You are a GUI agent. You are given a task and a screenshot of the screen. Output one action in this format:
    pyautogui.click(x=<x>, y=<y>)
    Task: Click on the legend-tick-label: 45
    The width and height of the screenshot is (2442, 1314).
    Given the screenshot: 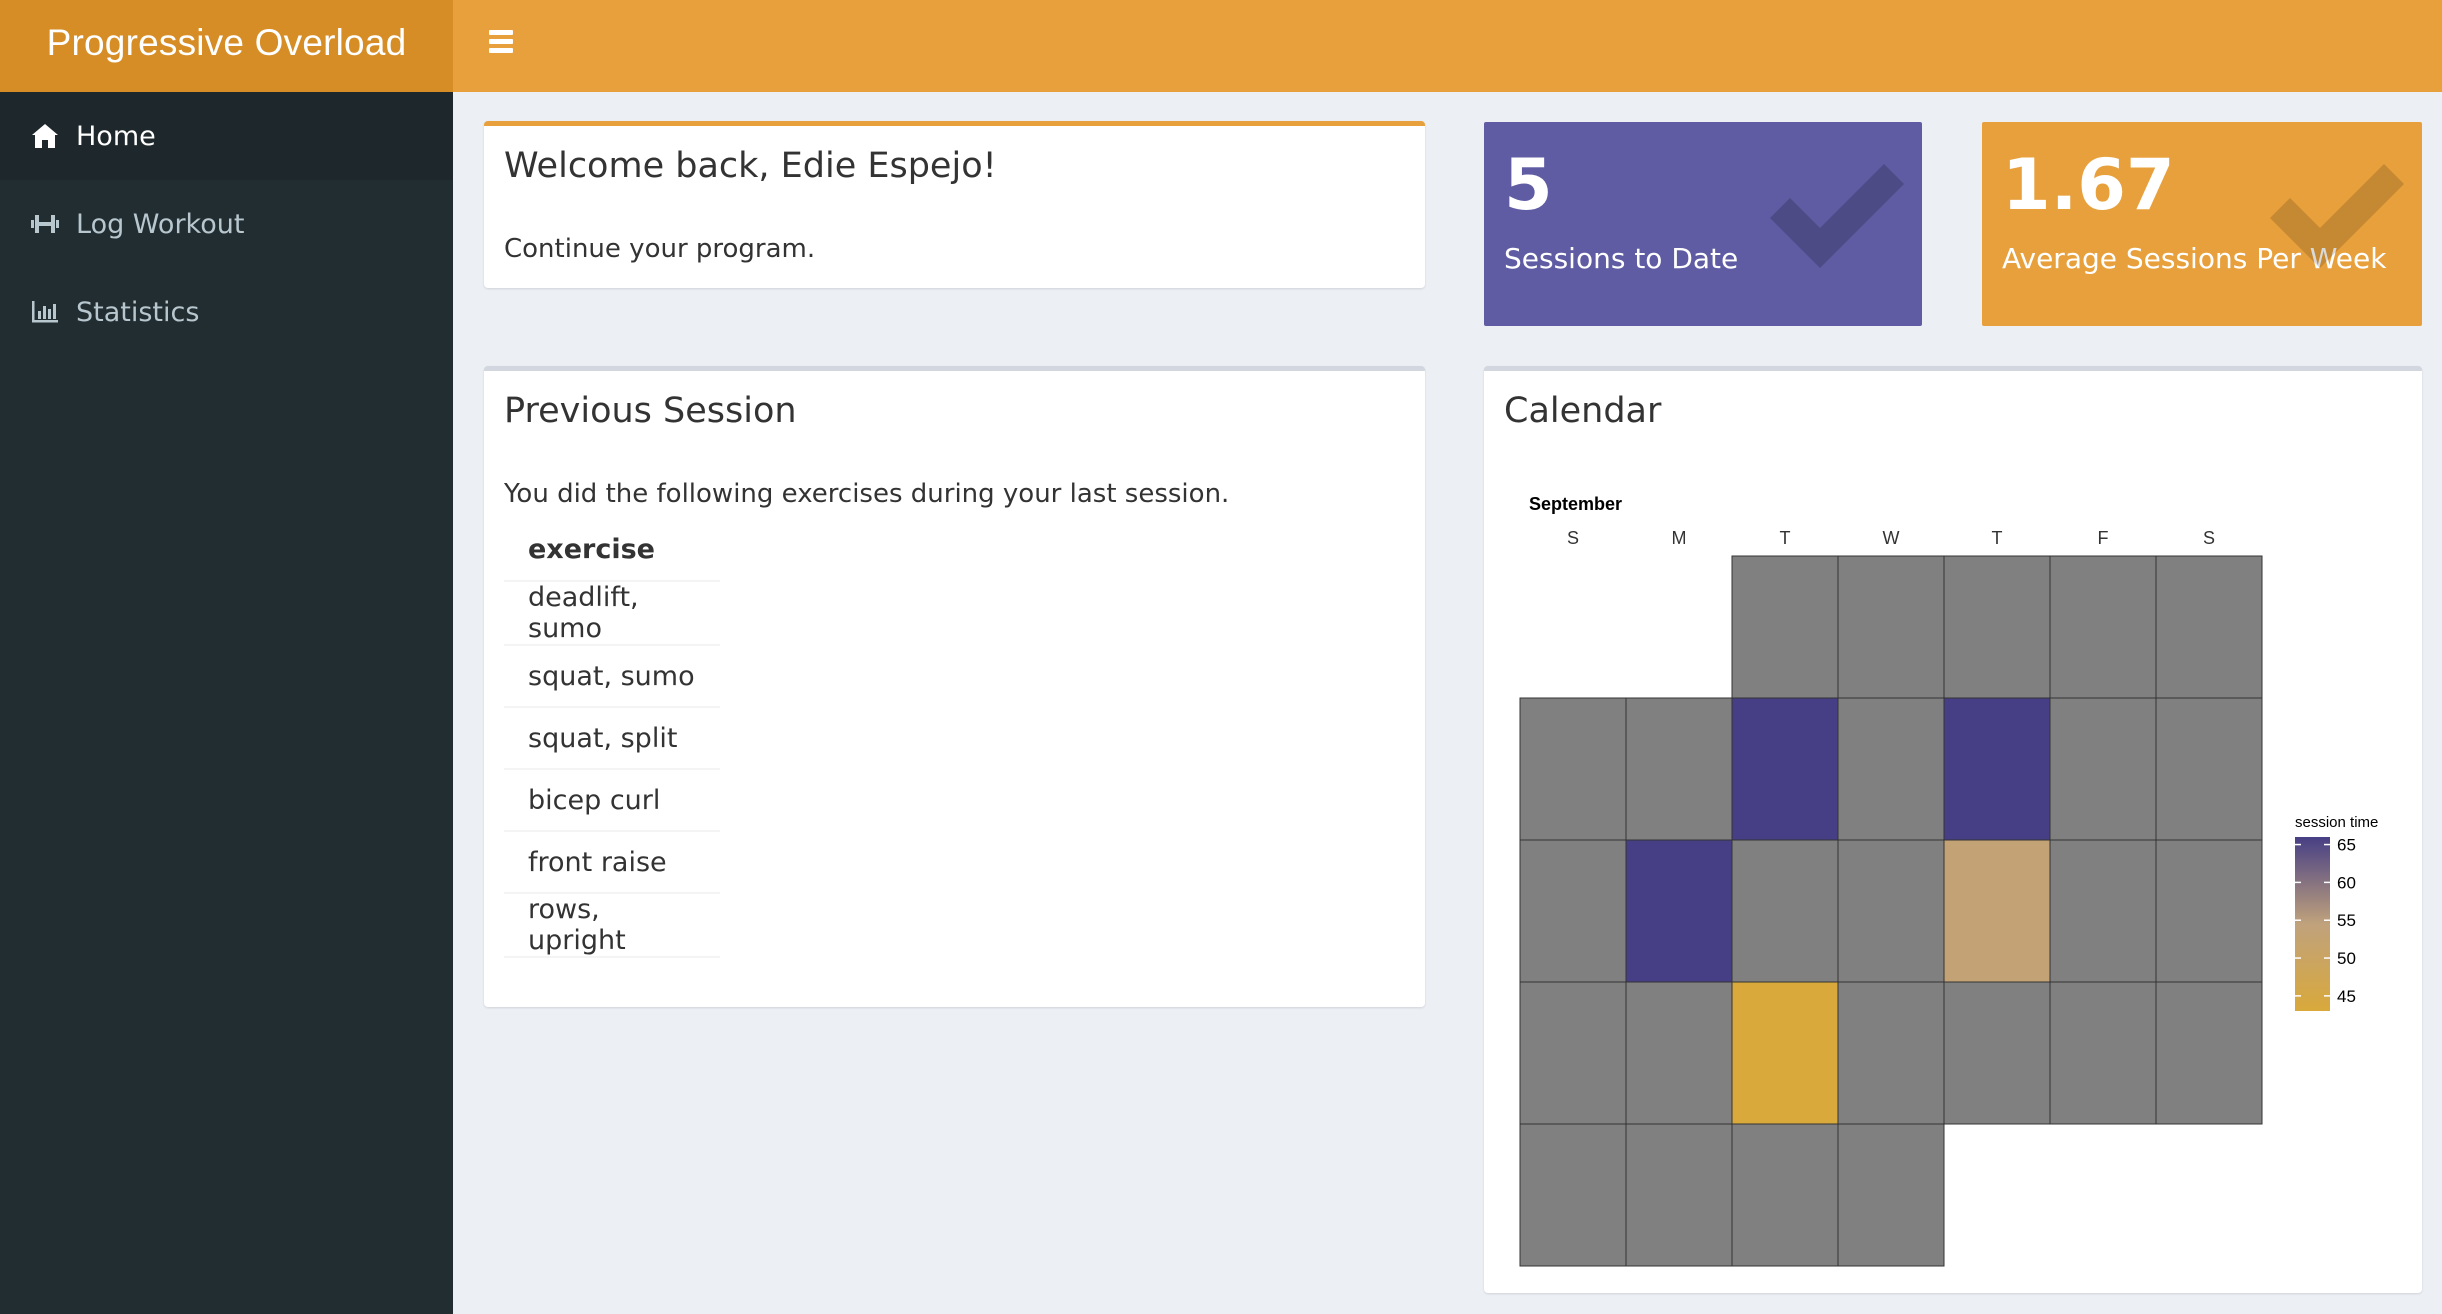 What is the action you would take?
    pyautogui.click(x=2346, y=996)
    